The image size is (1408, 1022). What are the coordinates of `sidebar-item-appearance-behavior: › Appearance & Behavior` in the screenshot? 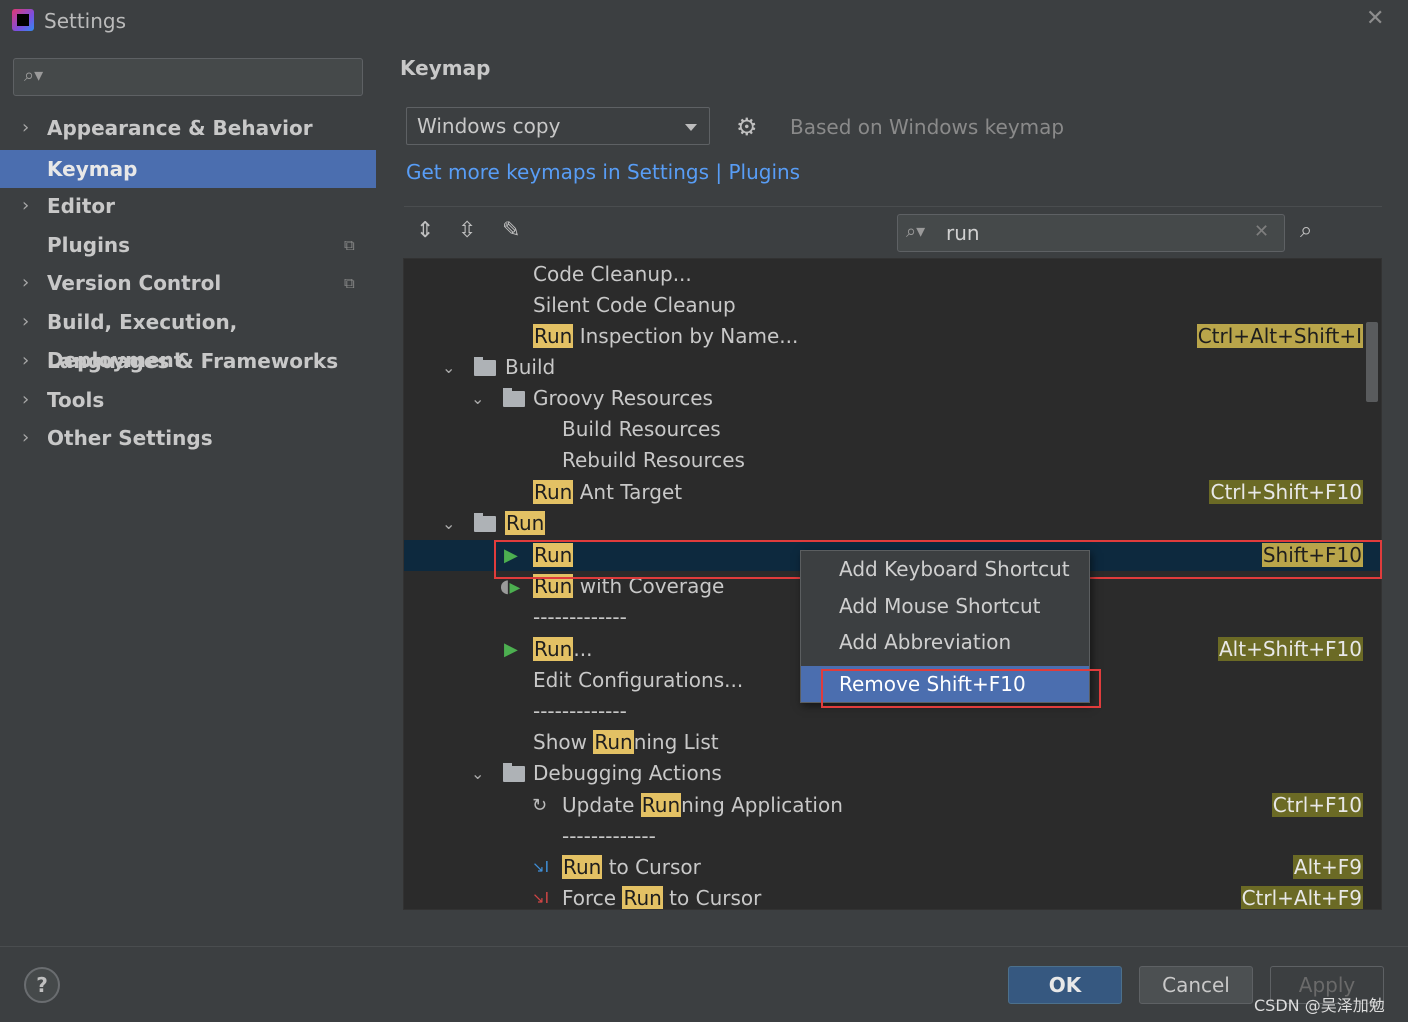 It's located at (188, 128).